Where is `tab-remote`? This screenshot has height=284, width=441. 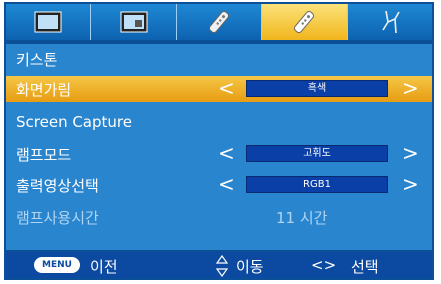
tab-remote is located at coordinates (220, 22).